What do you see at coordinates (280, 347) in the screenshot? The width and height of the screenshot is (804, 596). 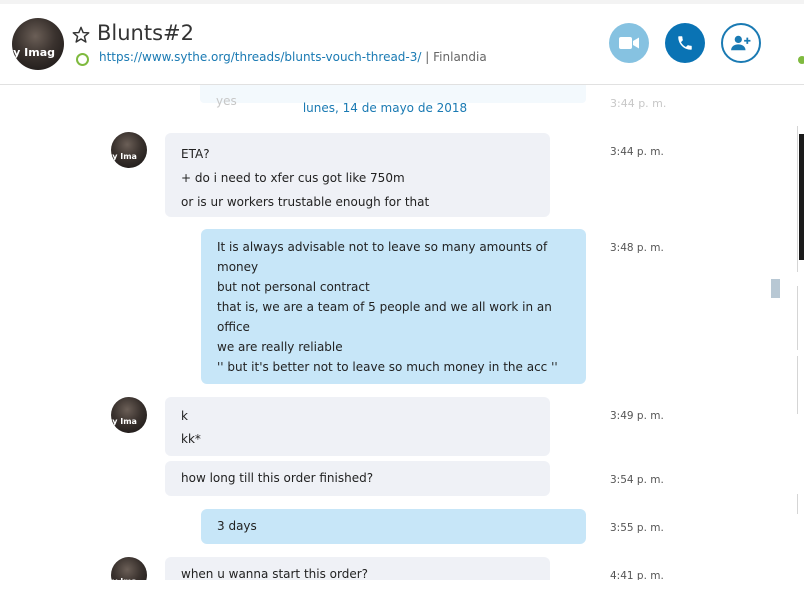 I see `message-line: we are really reliable` at bounding box center [280, 347].